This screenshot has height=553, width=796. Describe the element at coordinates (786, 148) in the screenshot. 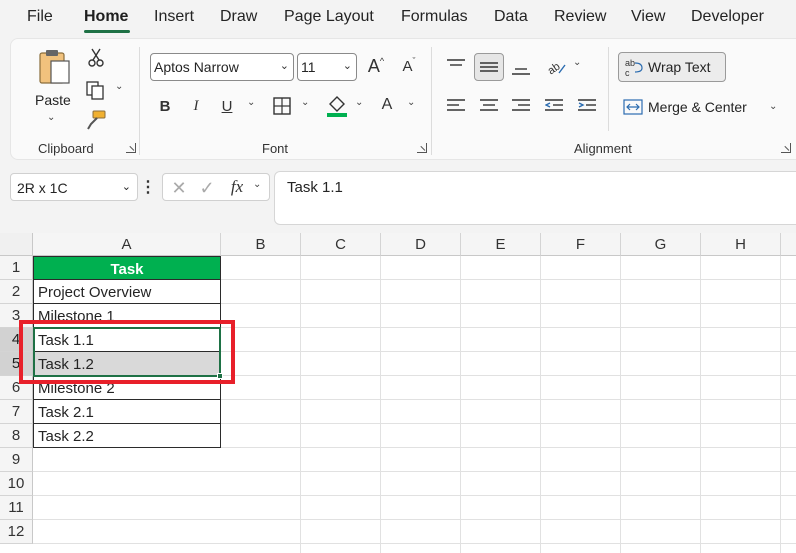

I see `alignment-launcher-icon` at that location.